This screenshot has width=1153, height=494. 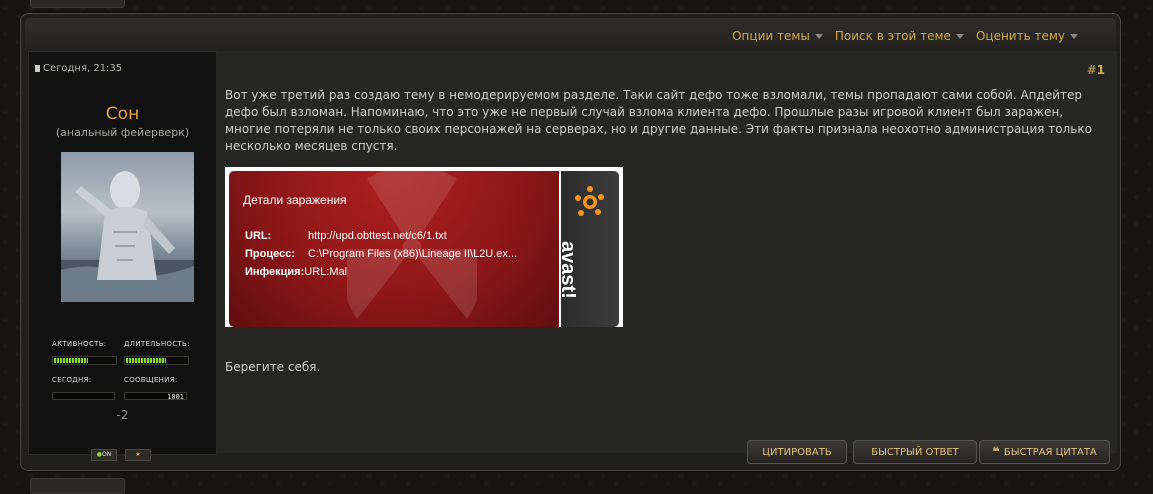 I want to click on activity-meter, so click(x=84, y=360).